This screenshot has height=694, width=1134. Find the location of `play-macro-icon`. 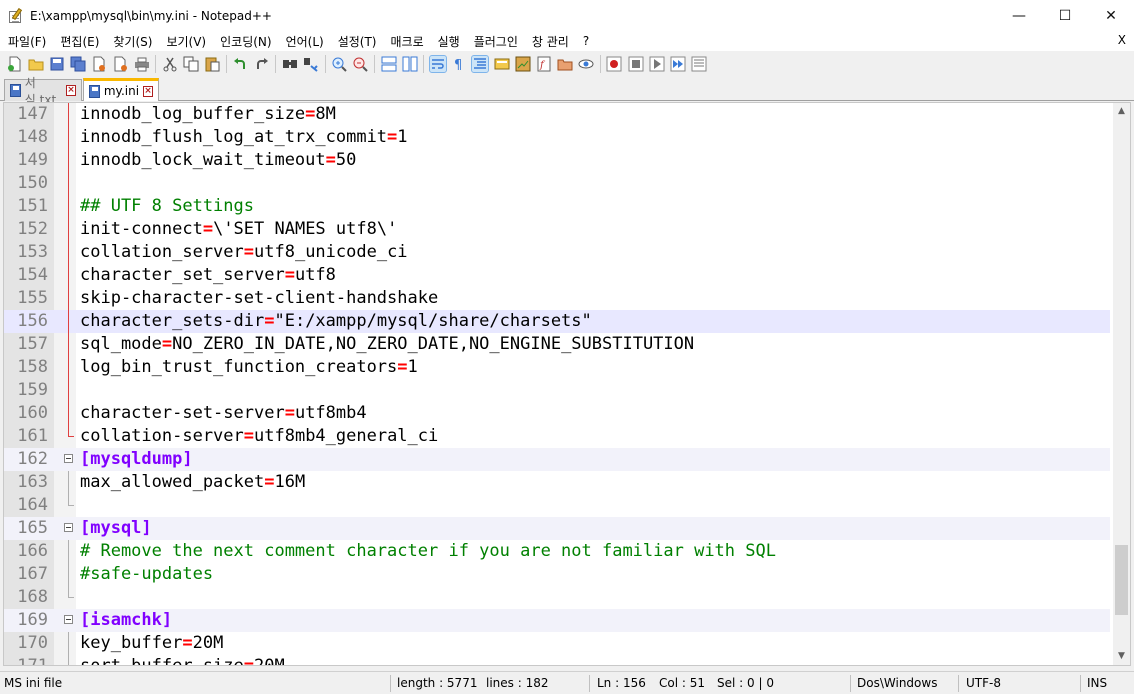

play-macro-icon is located at coordinates (657, 64).